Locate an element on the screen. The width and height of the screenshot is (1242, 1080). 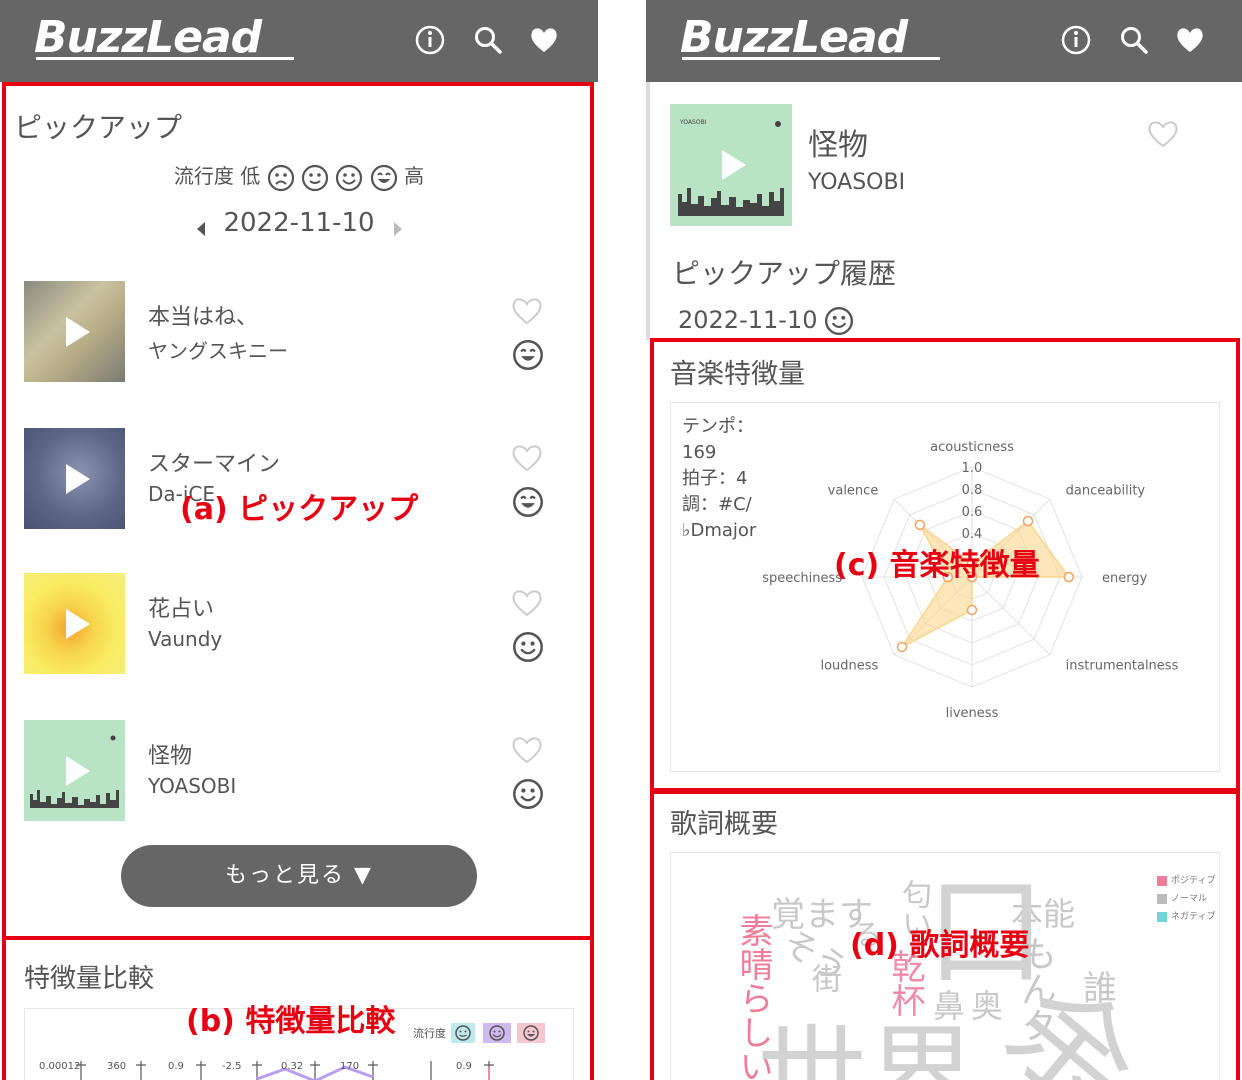
neutral-face-icon is located at coordinates (315, 177).